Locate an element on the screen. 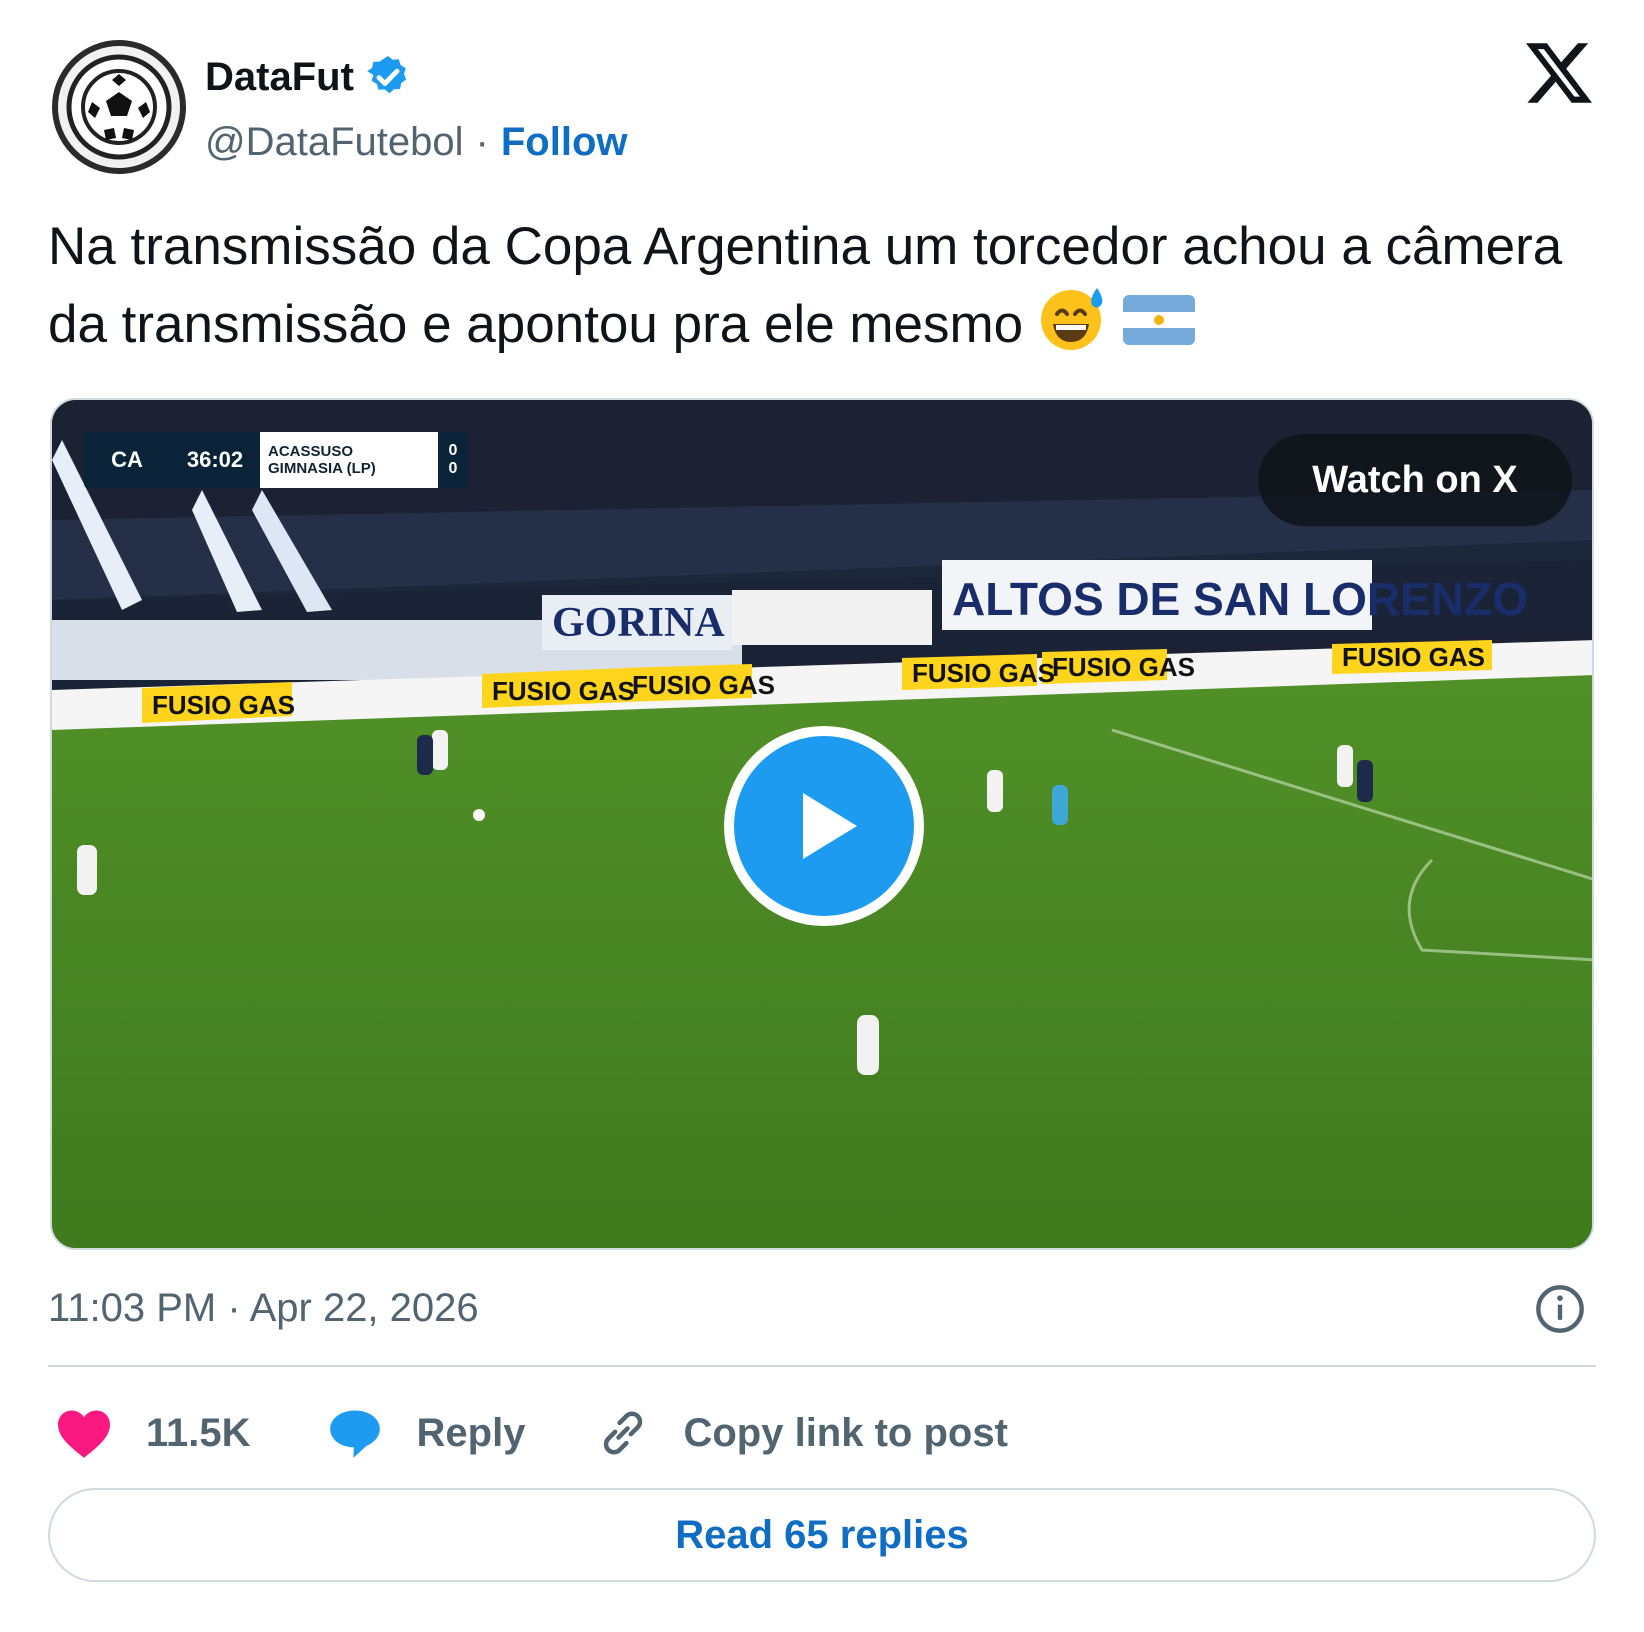 This screenshot has width=1644, height=1632. score-away: 0 is located at coordinates (453, 468).